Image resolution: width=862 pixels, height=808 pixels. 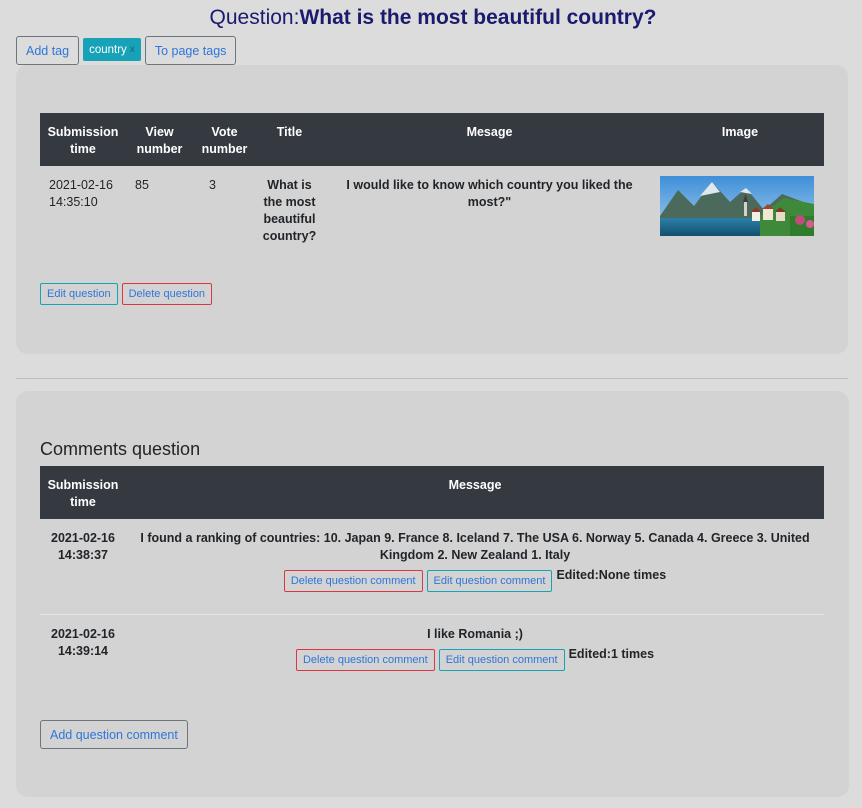 I want to click on question-image-cell, so click(x=740, y=206).